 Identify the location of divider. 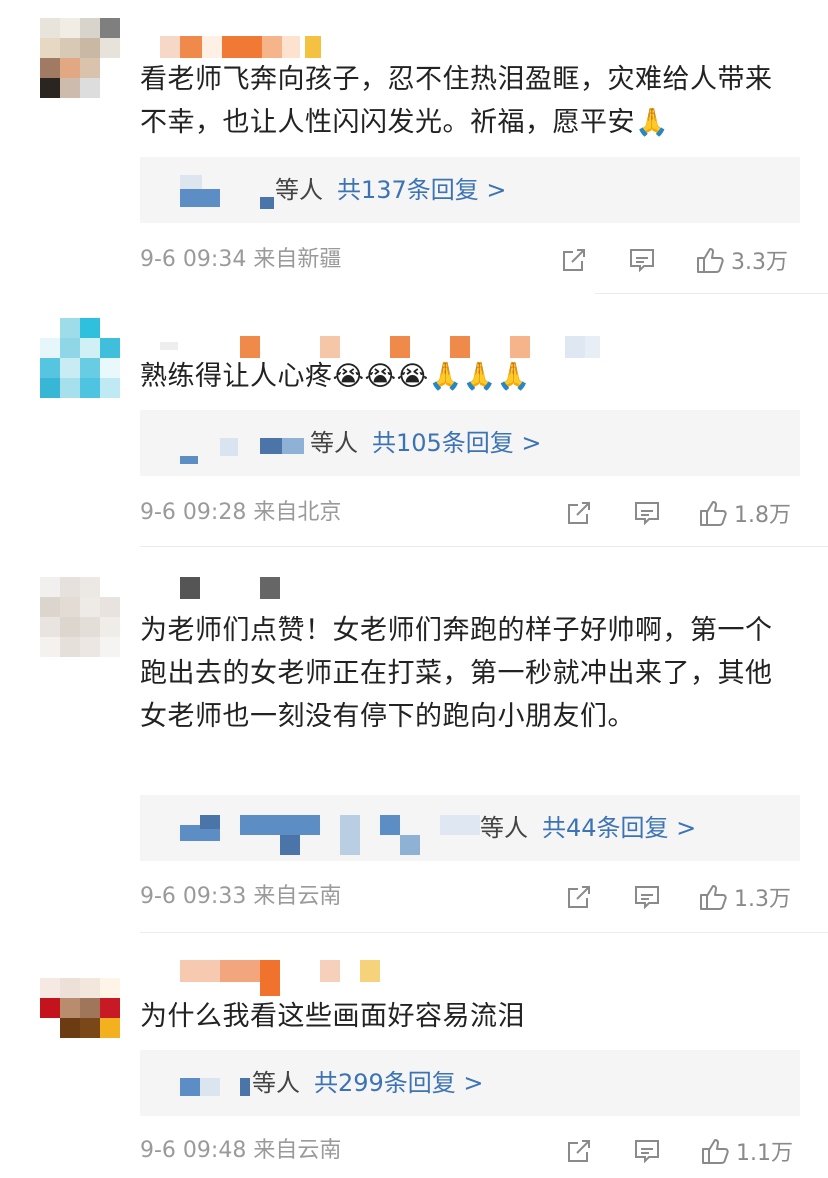
(711, 293).